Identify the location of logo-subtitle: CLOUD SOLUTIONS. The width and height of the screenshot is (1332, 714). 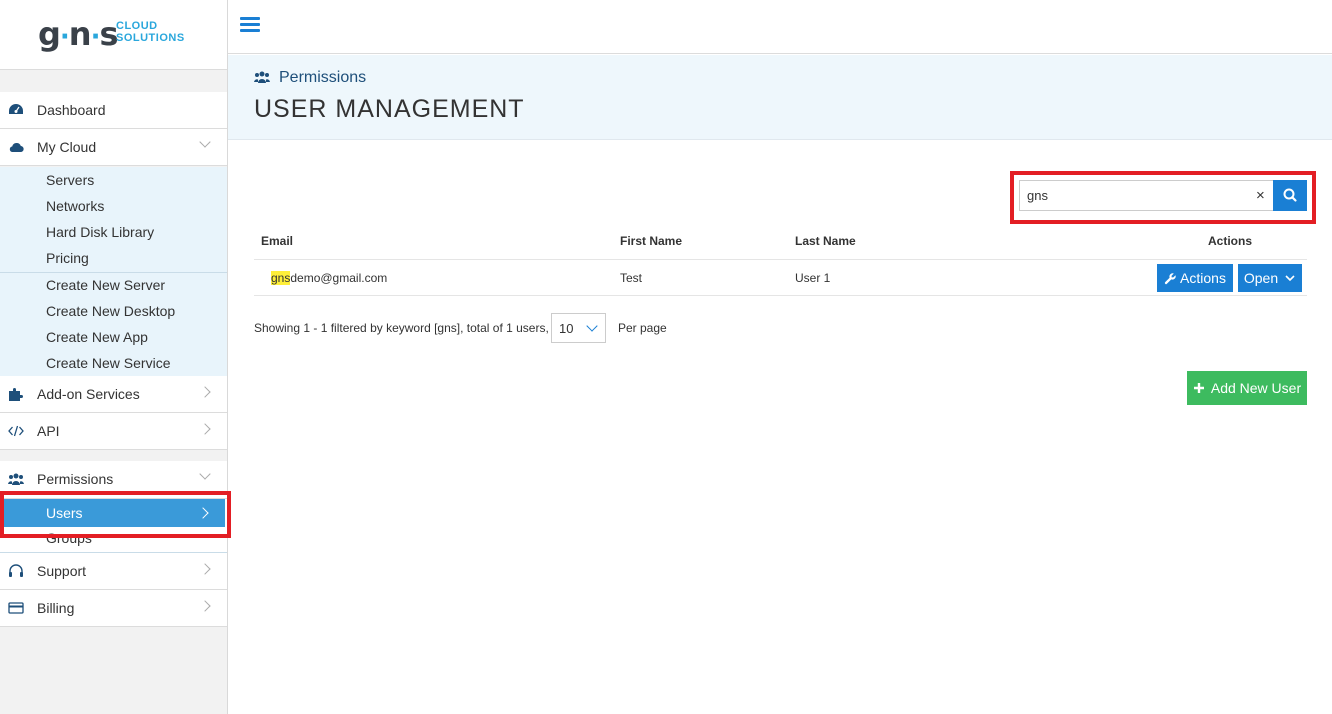
(150, 32).